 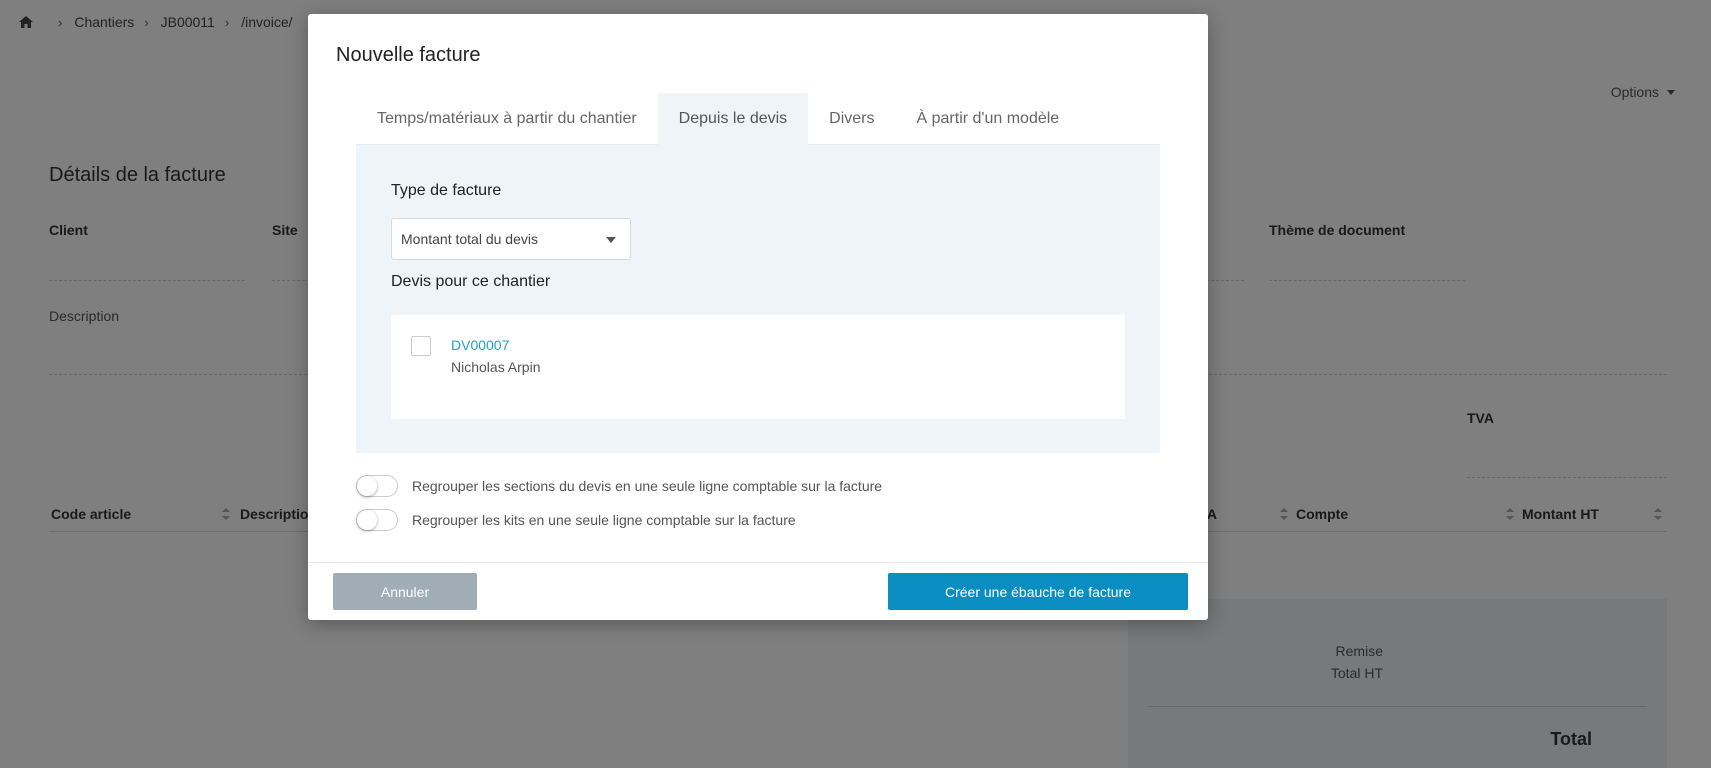 What do you see at coordinates (988, 119) in the screenshot?
I see `tab-from-template: À partir d'un modèle` at bounding box center [988, 119].